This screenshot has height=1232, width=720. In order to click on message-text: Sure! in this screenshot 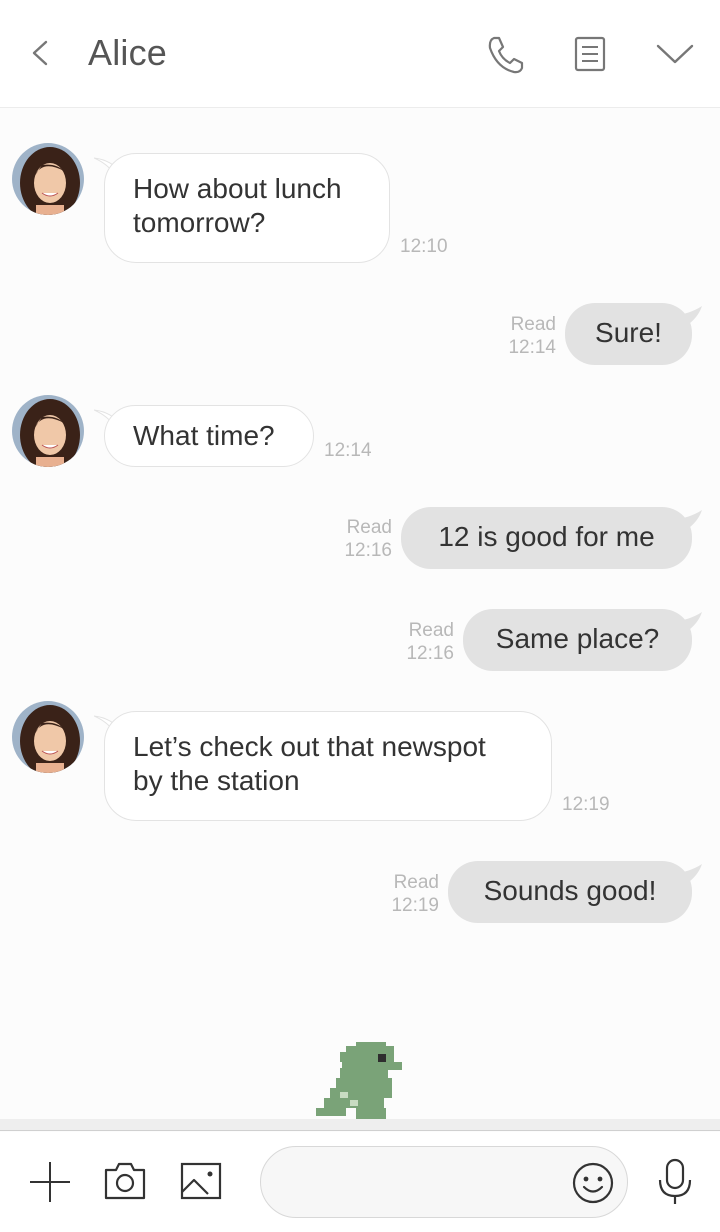, I will do `click(628, 332)`.